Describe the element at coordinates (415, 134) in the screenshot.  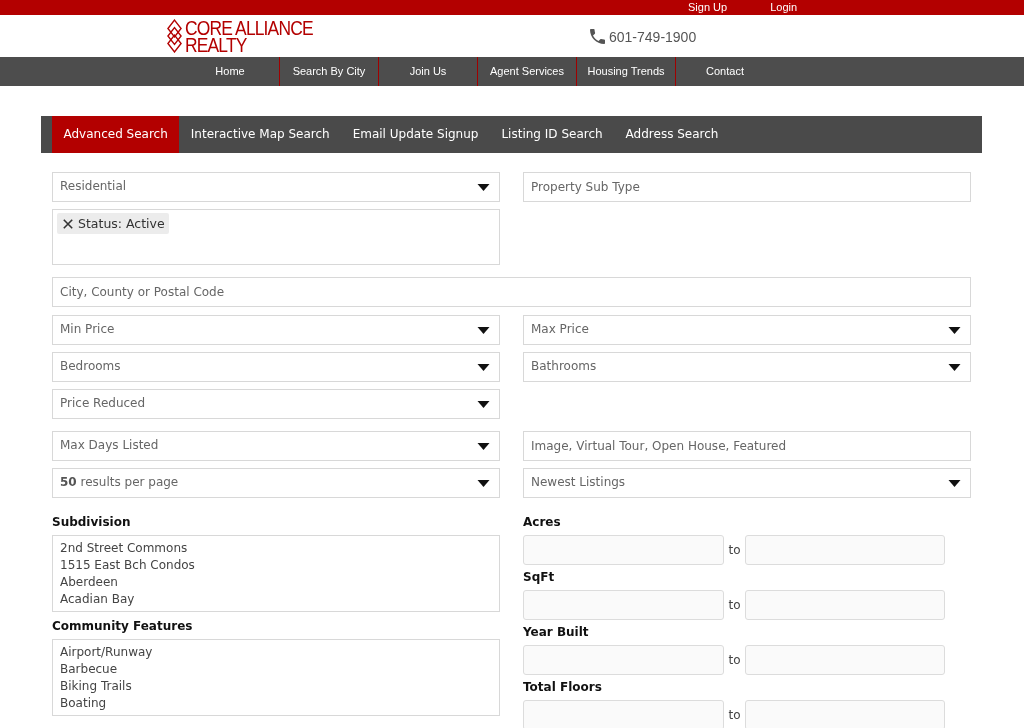
I see `search-tab: Email Update Signup` at that location.